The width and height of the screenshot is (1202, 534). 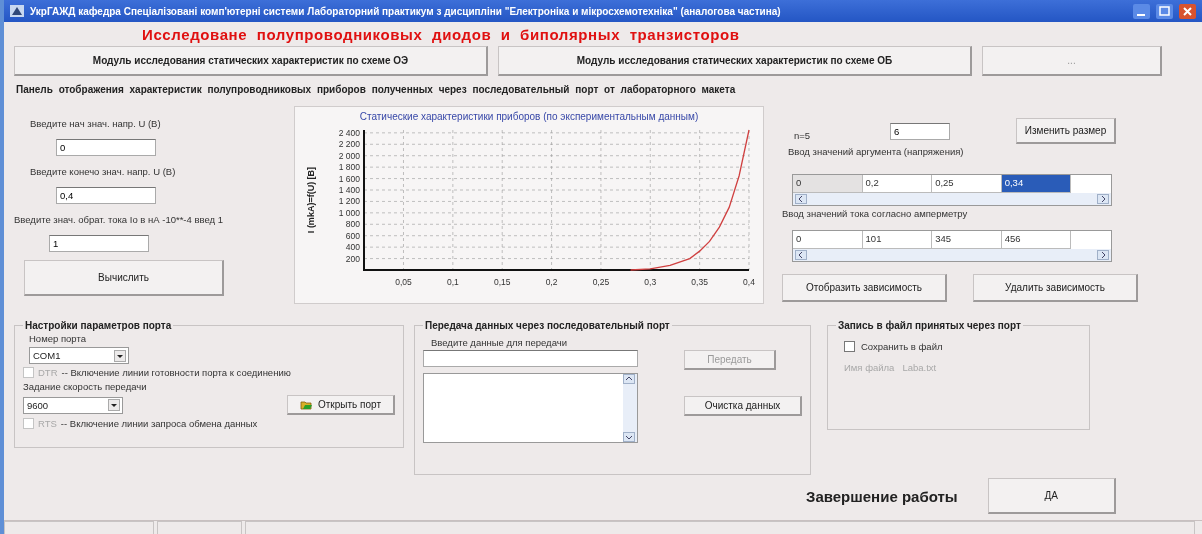 What do you see at coordinates (875, 213) in the screenshot?
I see `grid-label: Ввод значений тока согласно амперметру` at bounding box center [875, 213].